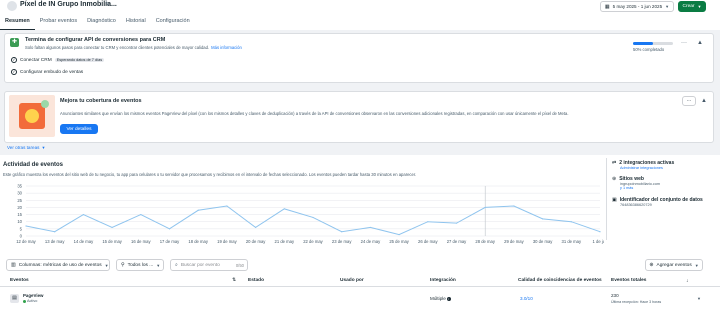 The image size is (720, 310). What do you see at coordinates (628, 280) in the screenshot?
I see `col-header-total: Eventos totales` at bounding box center [628, 280].